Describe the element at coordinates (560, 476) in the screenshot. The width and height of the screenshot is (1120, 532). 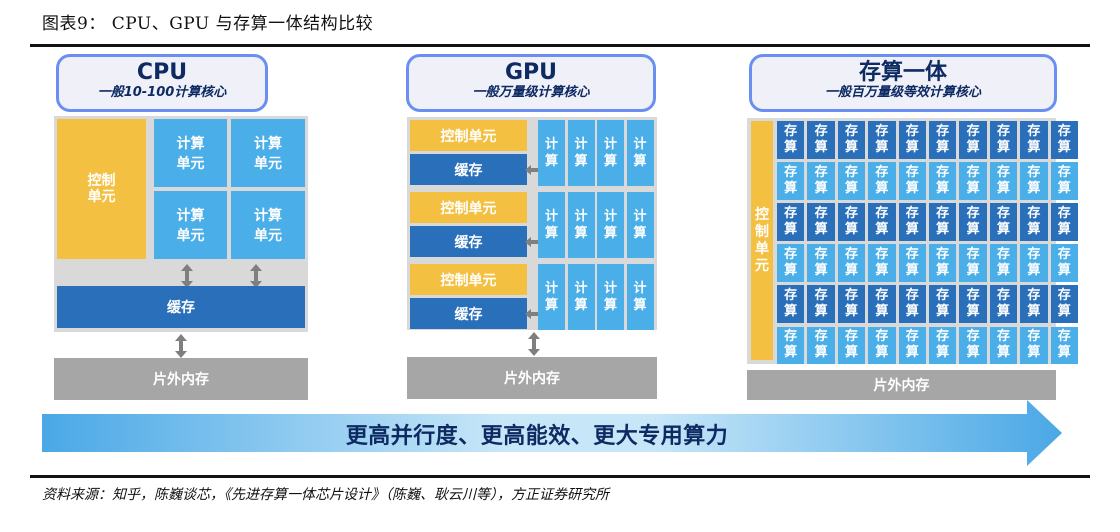
I see `bottom-rule` at that location.